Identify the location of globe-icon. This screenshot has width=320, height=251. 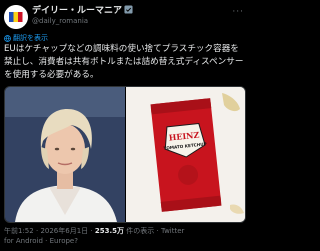
(7, 38).